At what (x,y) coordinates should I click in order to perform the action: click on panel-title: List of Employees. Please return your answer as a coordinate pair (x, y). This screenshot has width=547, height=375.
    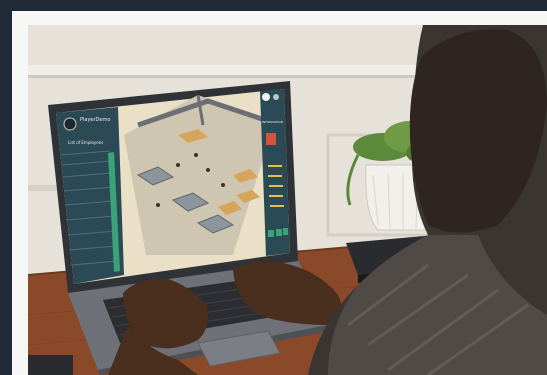
    Looking at the image, I should click on (86, 142).